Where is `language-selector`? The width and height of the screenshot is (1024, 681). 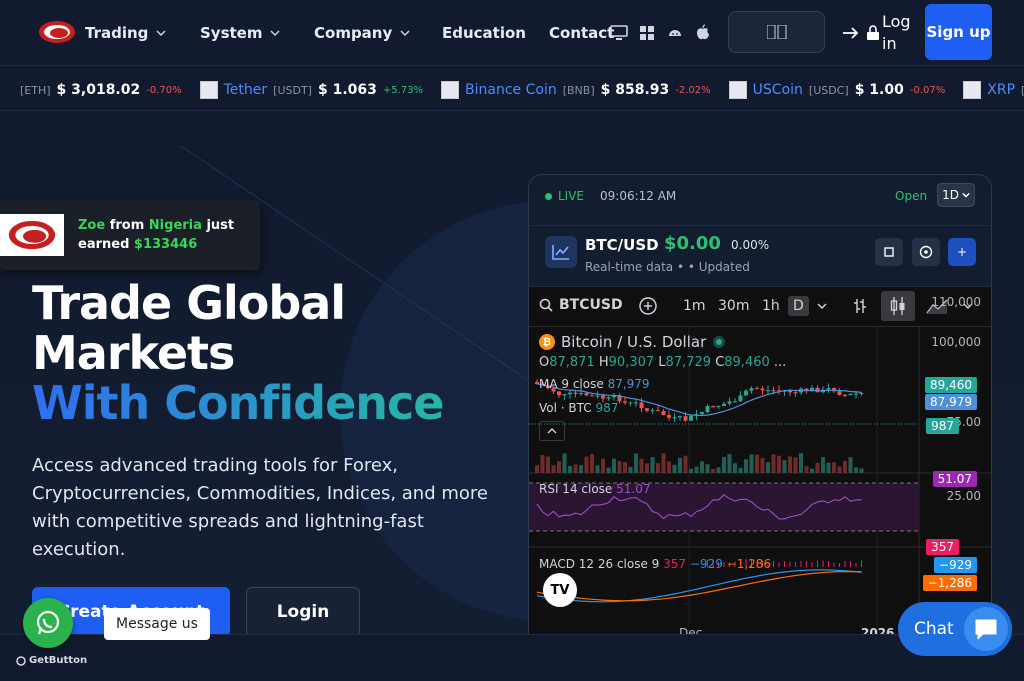 language-selector is located at coordinates (776, 32).